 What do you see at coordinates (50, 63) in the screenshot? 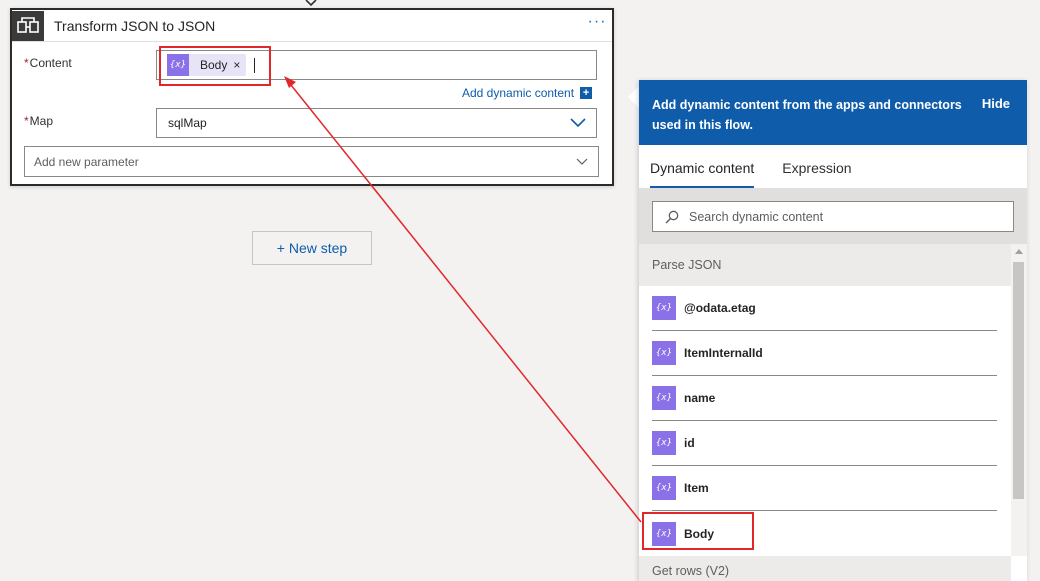
I see `content-label: Content` at bounding box center [50, 63].